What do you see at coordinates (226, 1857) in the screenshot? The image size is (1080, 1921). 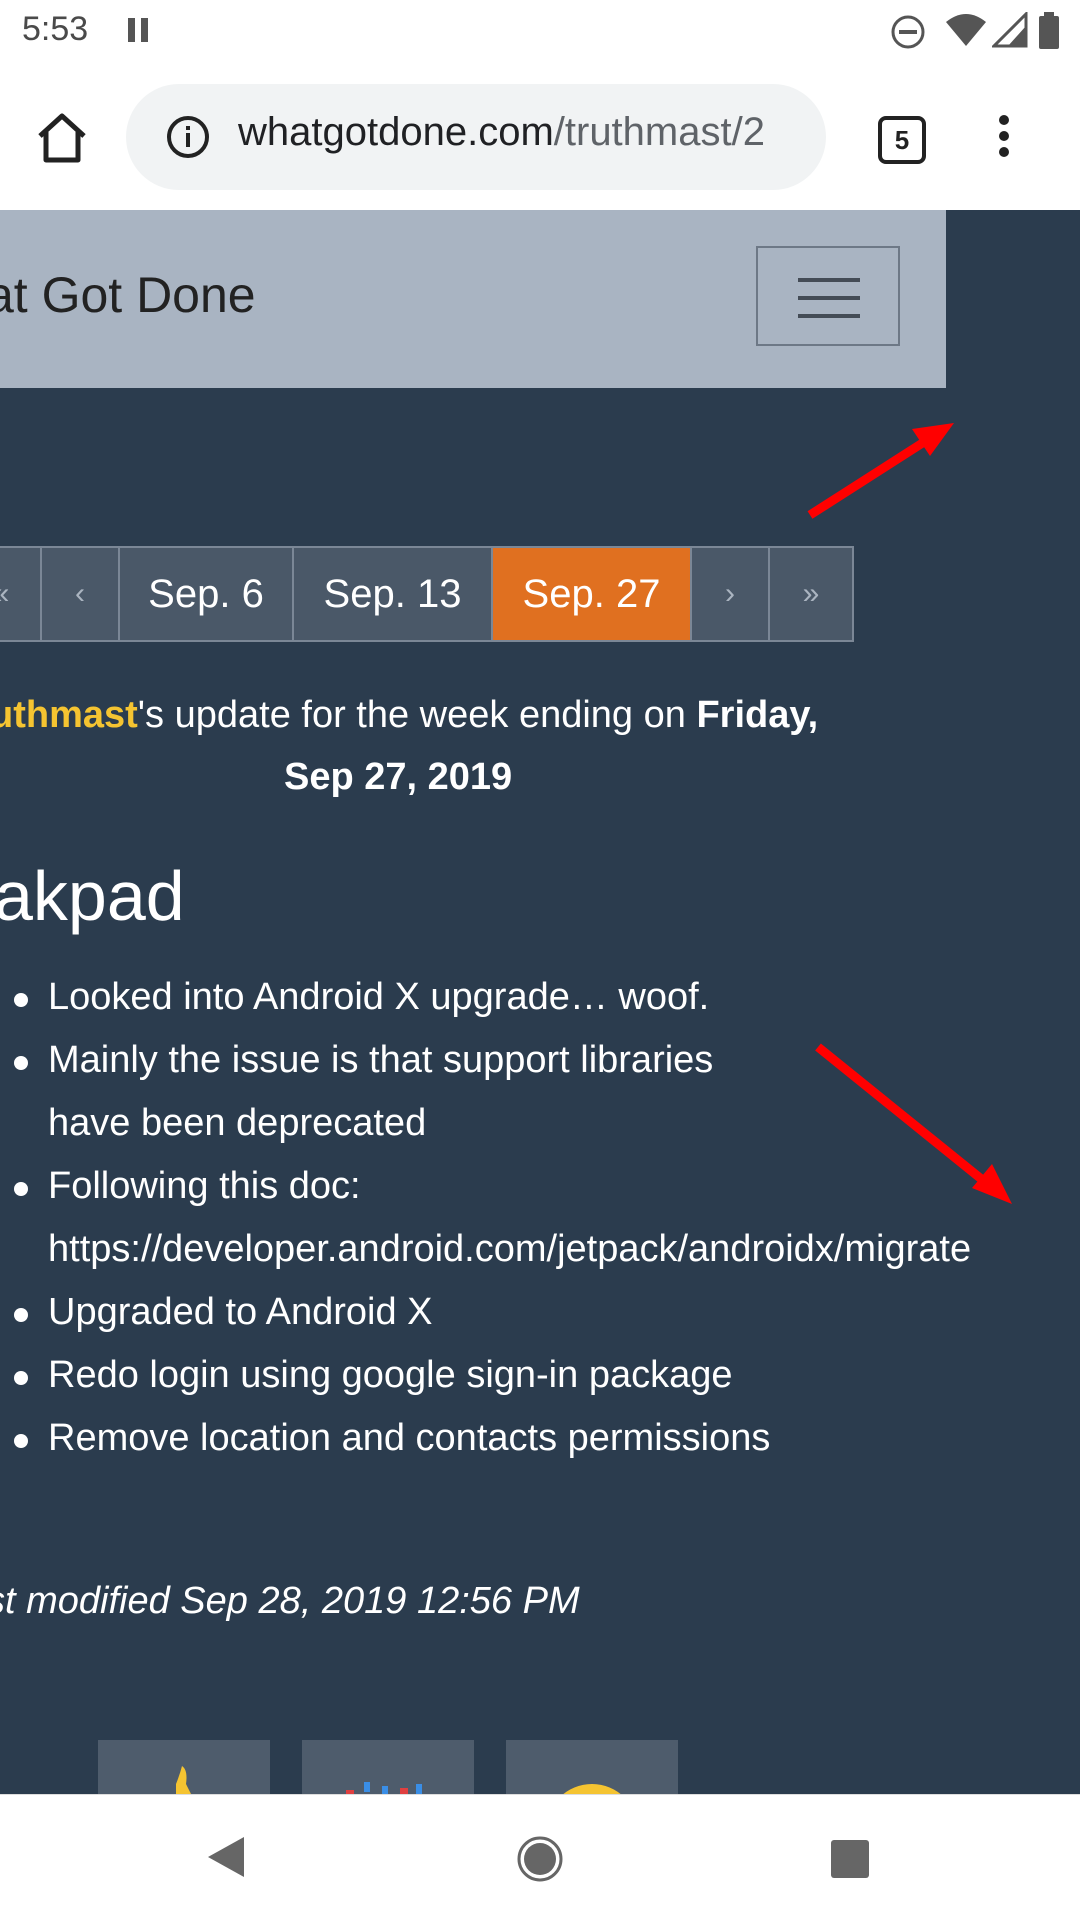 I see `back-icon` at bounding box center [226, 1857].